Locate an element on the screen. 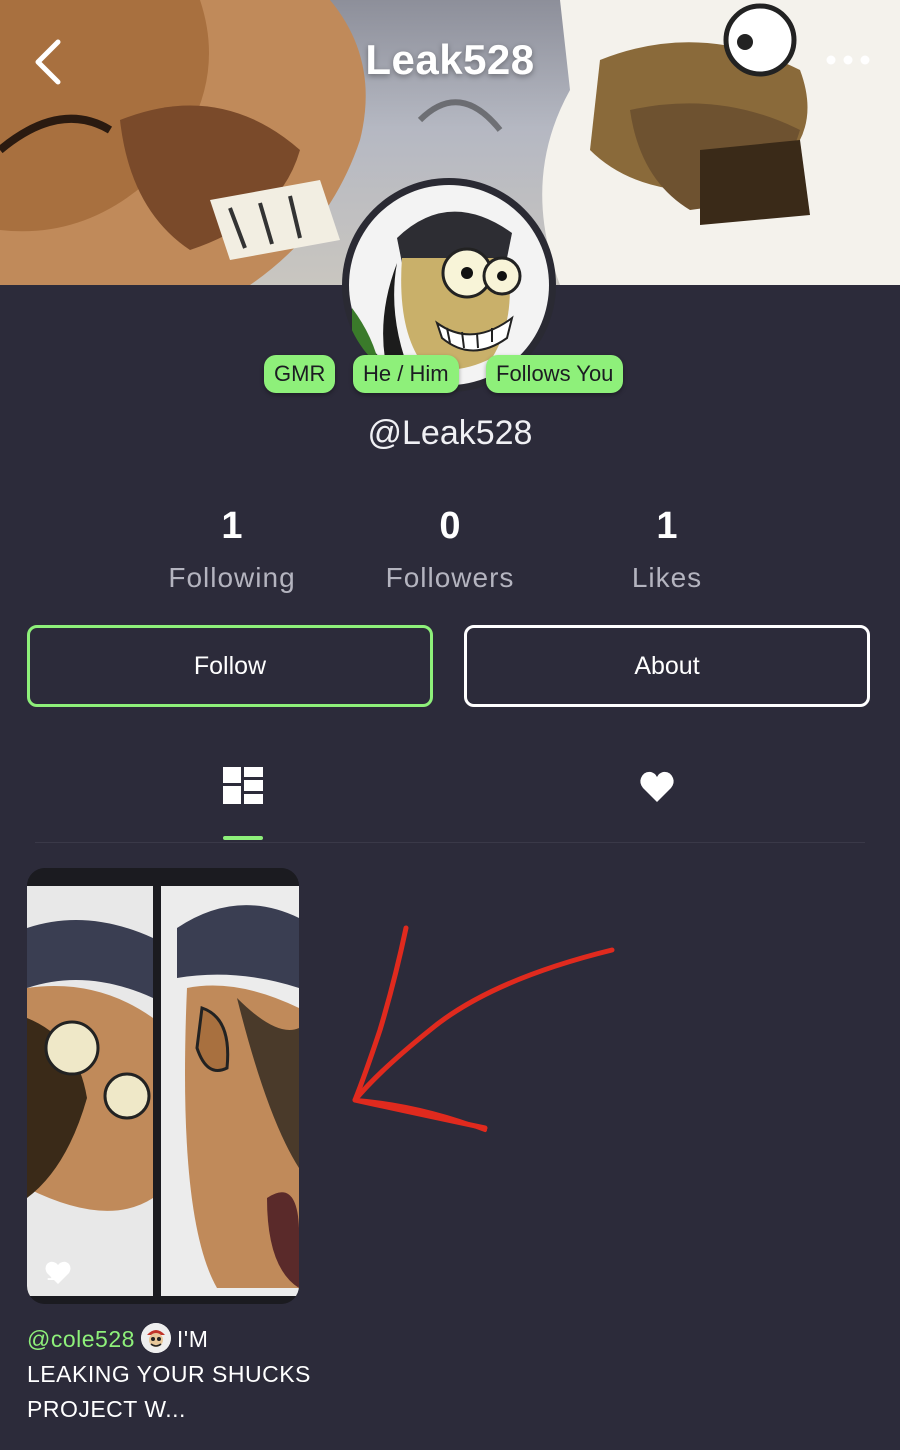 Image resolution: width=900 pixels, height=1450 pixels. stat-likes-label: Likes is located at coordinates (667, 577).